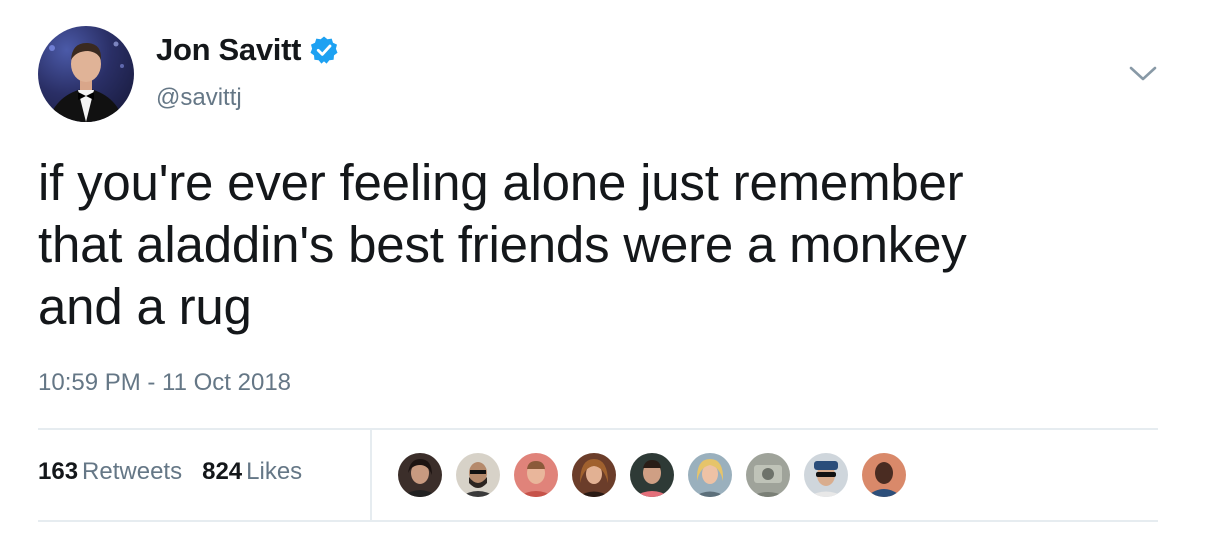 The image size is (1210, 534). Describe the element at coordinates (1143, 73) in the screenshot. I see `chevron-down-icon` at that location.